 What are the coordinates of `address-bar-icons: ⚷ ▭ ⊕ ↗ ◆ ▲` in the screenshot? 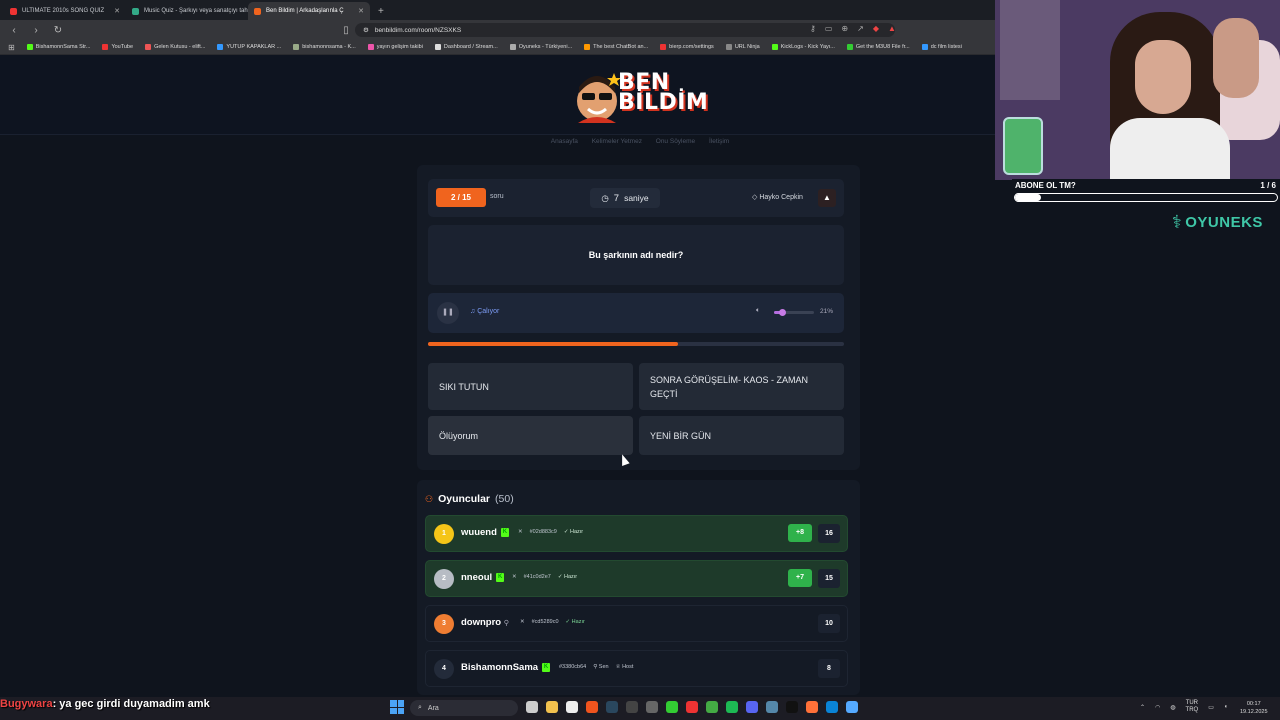 It's located at (853, 28).